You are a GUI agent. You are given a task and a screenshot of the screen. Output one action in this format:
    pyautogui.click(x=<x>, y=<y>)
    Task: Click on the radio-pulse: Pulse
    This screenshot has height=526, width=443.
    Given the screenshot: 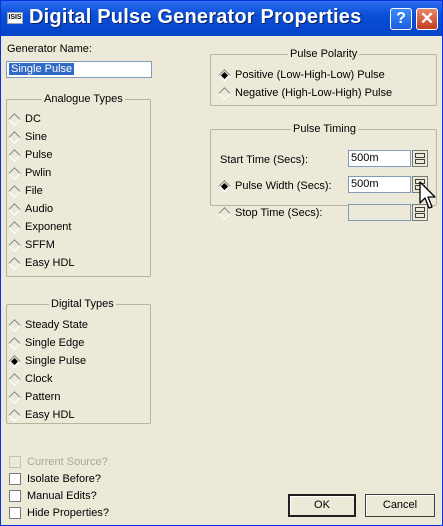 What is the action you would take?
    pyautogui.click(x=30, y=155)
    